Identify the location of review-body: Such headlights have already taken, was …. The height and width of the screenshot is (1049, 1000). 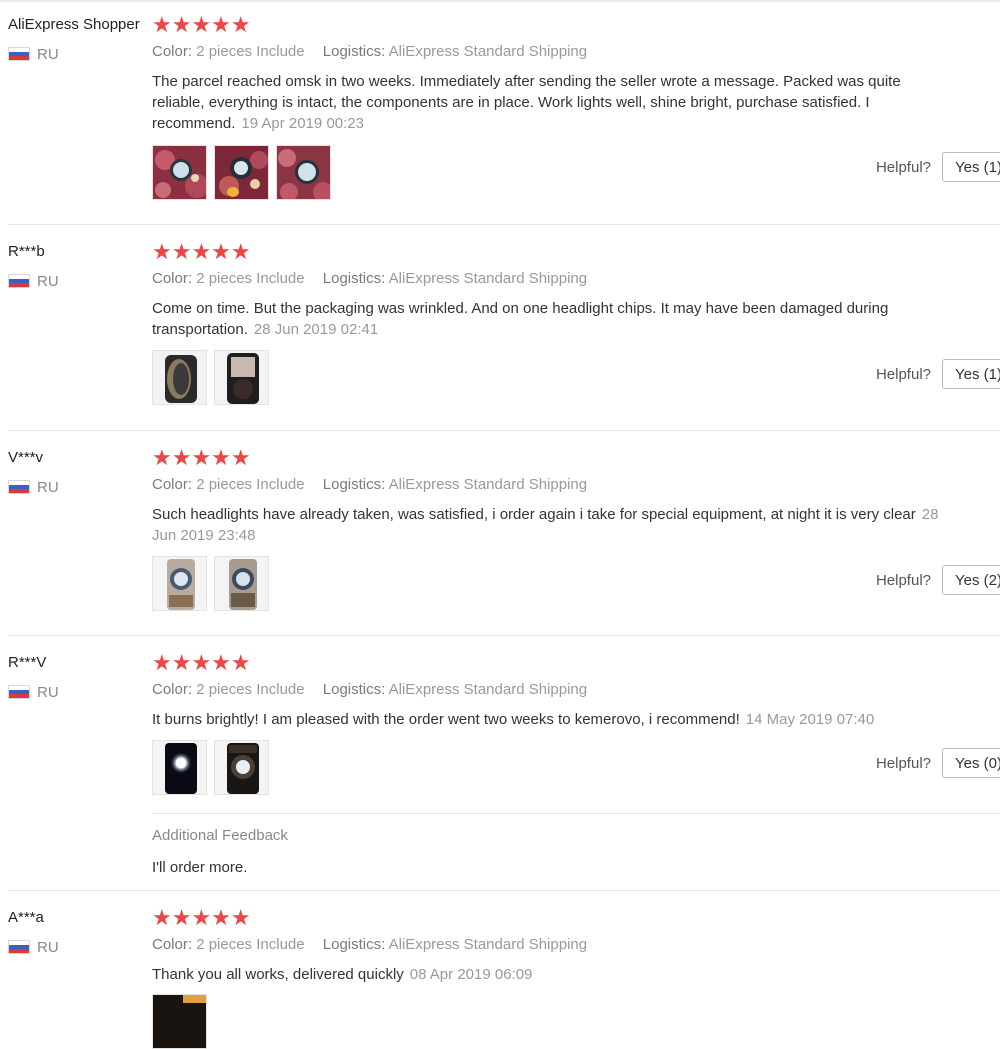
(534, 514).